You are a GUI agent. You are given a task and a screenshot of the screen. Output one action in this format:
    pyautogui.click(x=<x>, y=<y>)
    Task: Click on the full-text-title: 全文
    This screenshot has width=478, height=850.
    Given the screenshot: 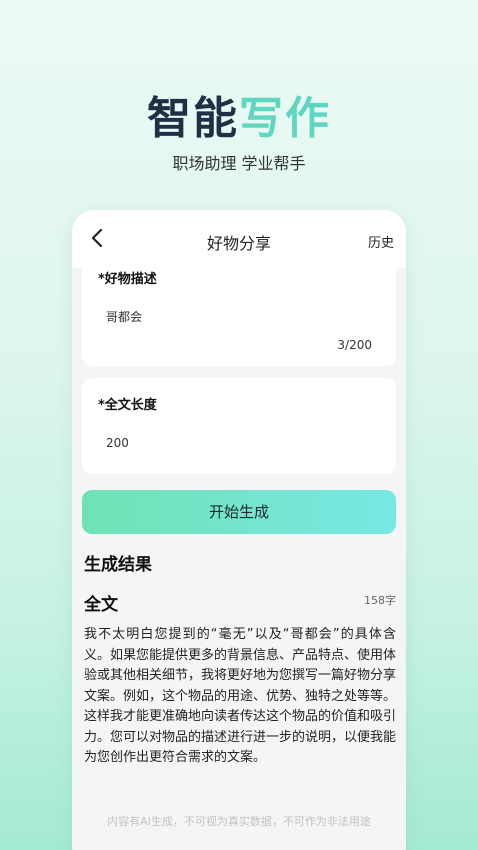 What is the action you would take?
    pyautogui.click(x=101, y=605)
    